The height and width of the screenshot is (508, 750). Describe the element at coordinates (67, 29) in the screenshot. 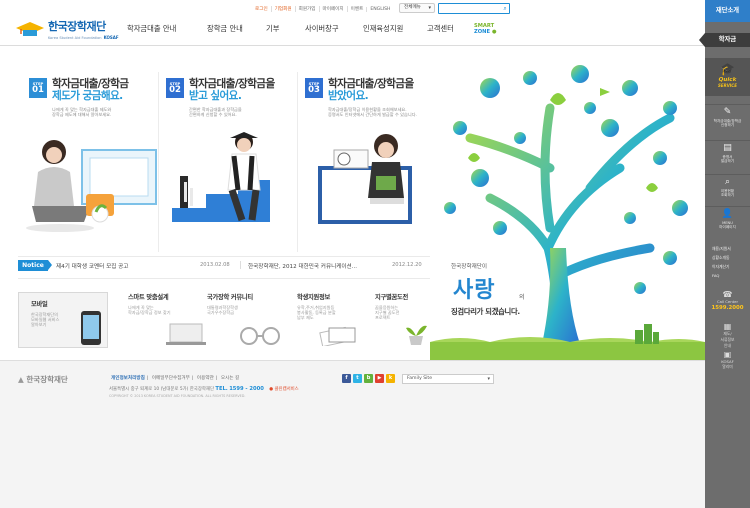

I see `site-logo: 한국장학재단 Korea Student Aid Foundation KOSAF` at that location.